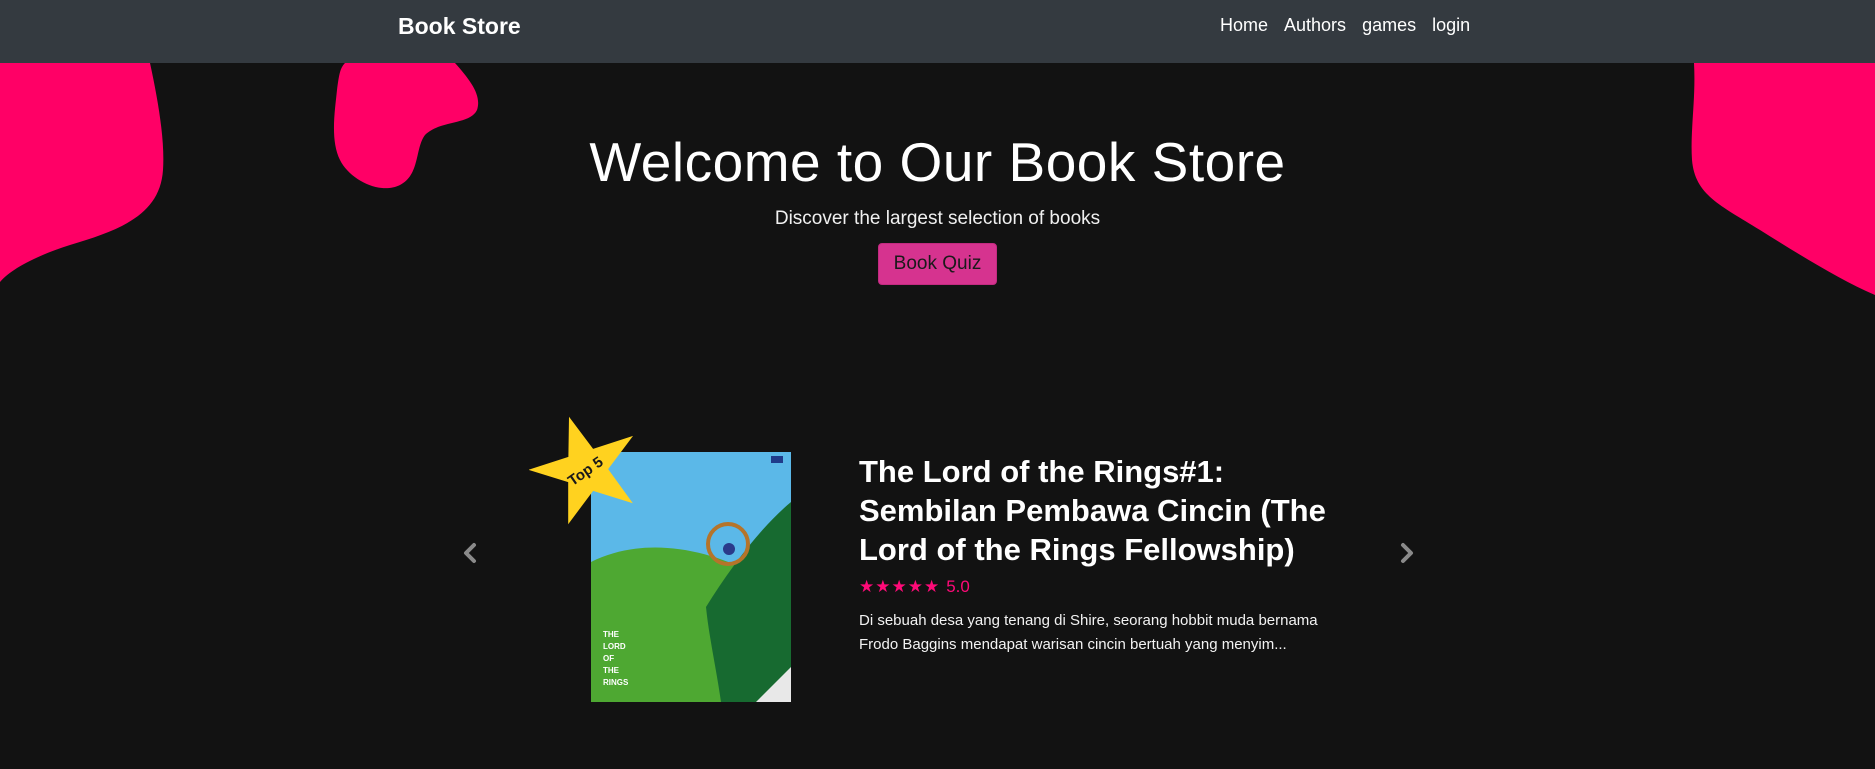 This screenshot has height=769, width=1875. I want to click on nav-link-login: login, so click(1451, 25).